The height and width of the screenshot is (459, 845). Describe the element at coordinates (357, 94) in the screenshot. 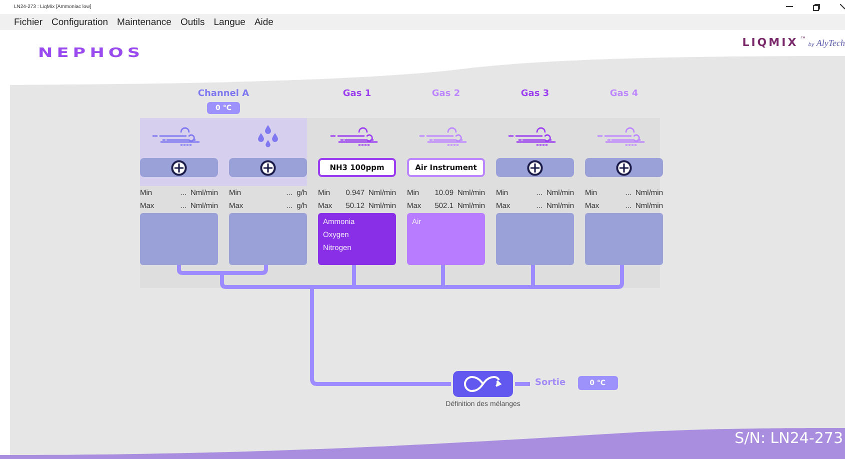

I see `channel-title: Gas 1` at that location.